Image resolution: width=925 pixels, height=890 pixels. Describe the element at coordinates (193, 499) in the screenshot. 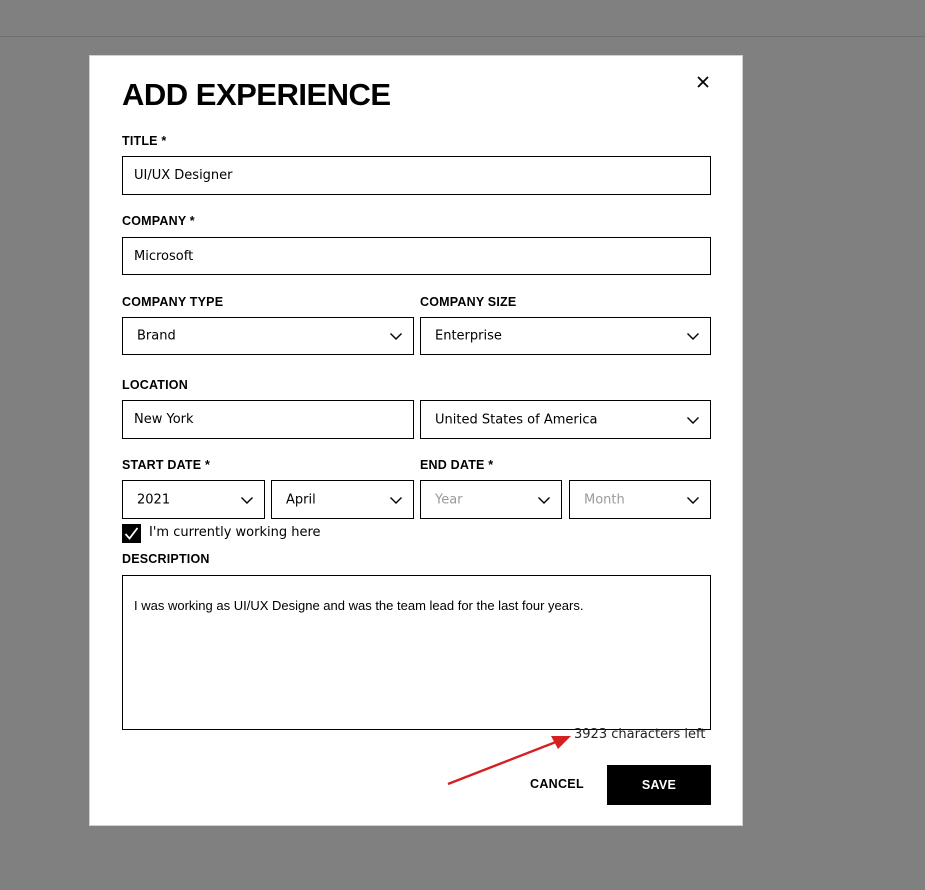

I see `start-year-select: 2021` at that location.